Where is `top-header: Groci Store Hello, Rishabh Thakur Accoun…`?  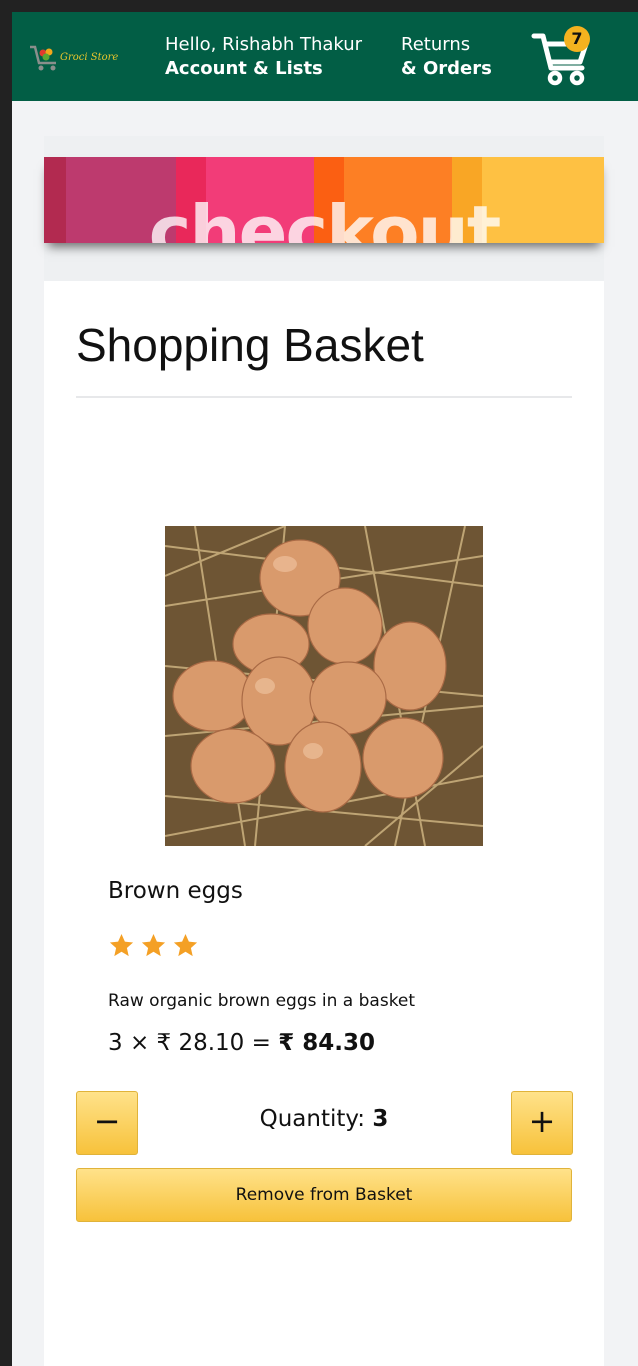 top-header: Groci Store Hello, Rishabh Thakur Accoun… is located at coordinates (325, 56).